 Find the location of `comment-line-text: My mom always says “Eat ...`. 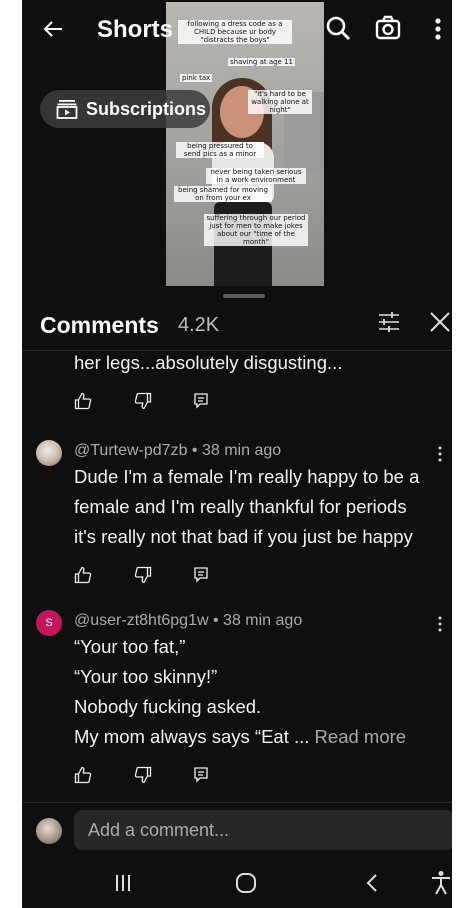

comment-line-text: My mom always says “Eat ... is located at coordinates (192, 736).